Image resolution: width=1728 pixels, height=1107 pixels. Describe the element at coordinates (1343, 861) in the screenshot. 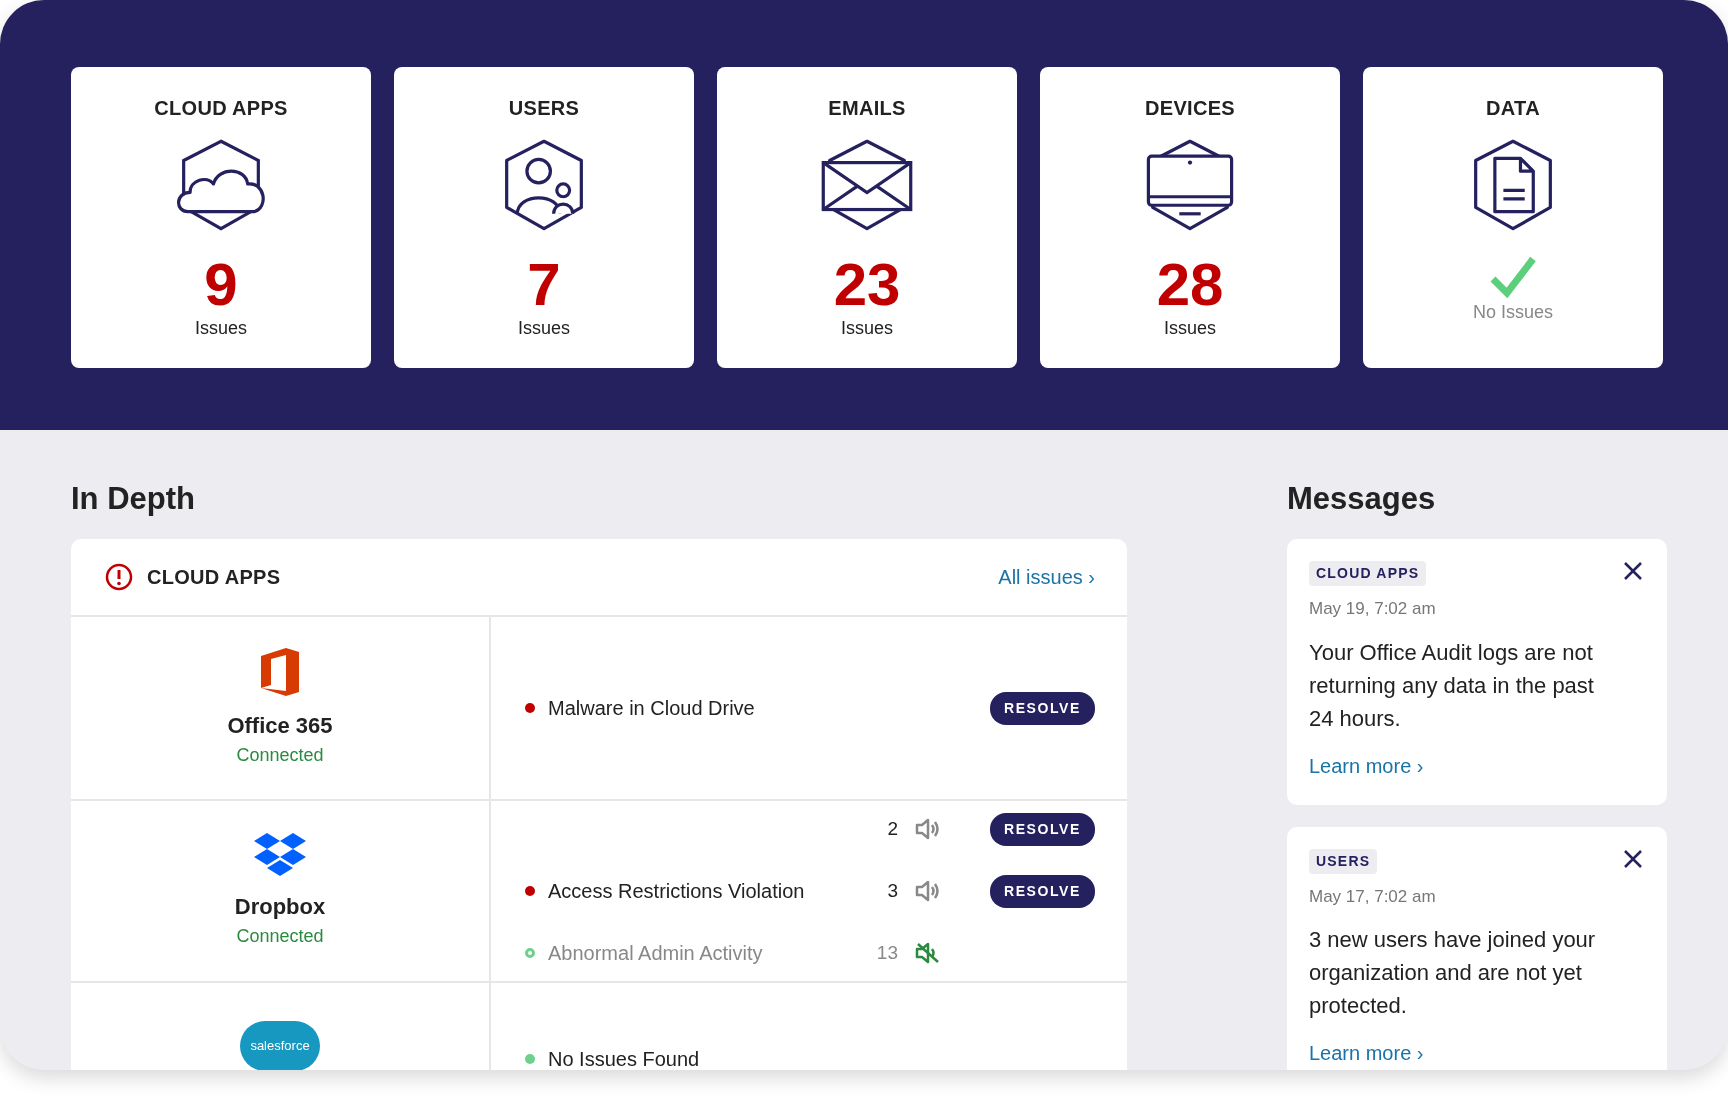

I see `category-tag: USERS` at that location.